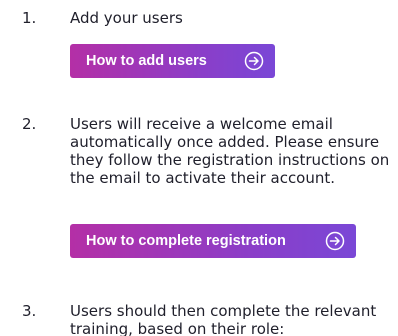 Image resolution: width=398 pixels, height=336 pixels. What do you see at coordinates (186, 241) in the screenshot?
I see `button-label: How to complete registration` at bounding box center [186, 241].